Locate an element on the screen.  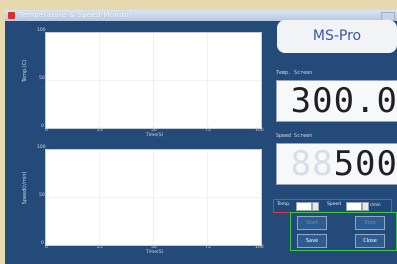
speed-param-label: Speed is located at coordinates (334, 204).